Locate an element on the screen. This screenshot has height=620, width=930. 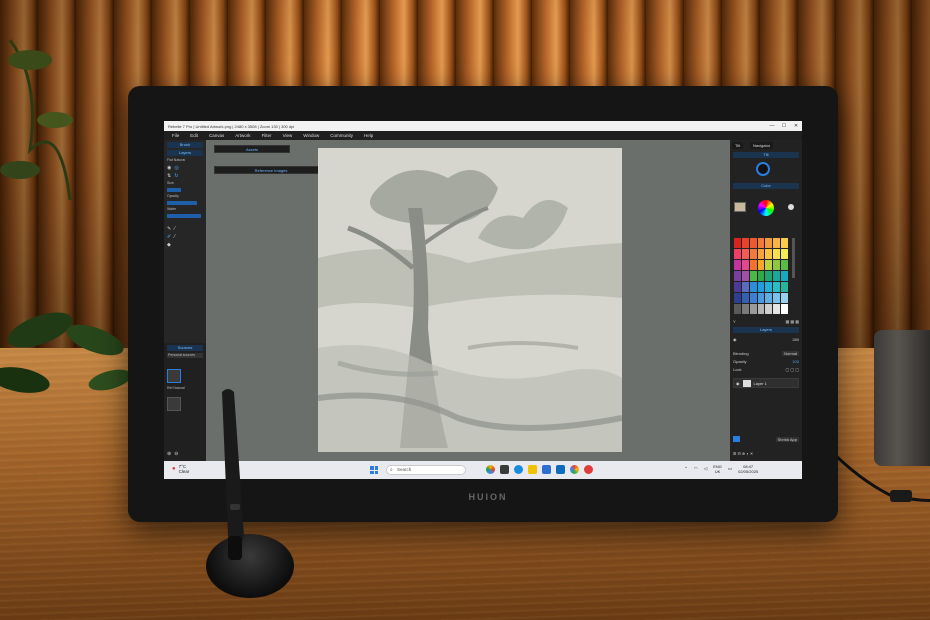
menu-edit: Edit is located at coordinates (194, 135).